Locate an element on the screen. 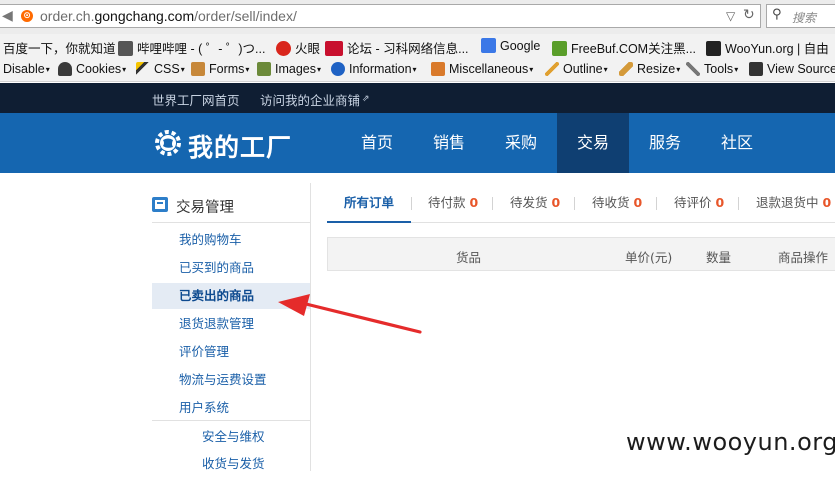 This screenshot has width=835, height=477. search-box: ⚲ 搜索 is located at coordinates (800, 16).